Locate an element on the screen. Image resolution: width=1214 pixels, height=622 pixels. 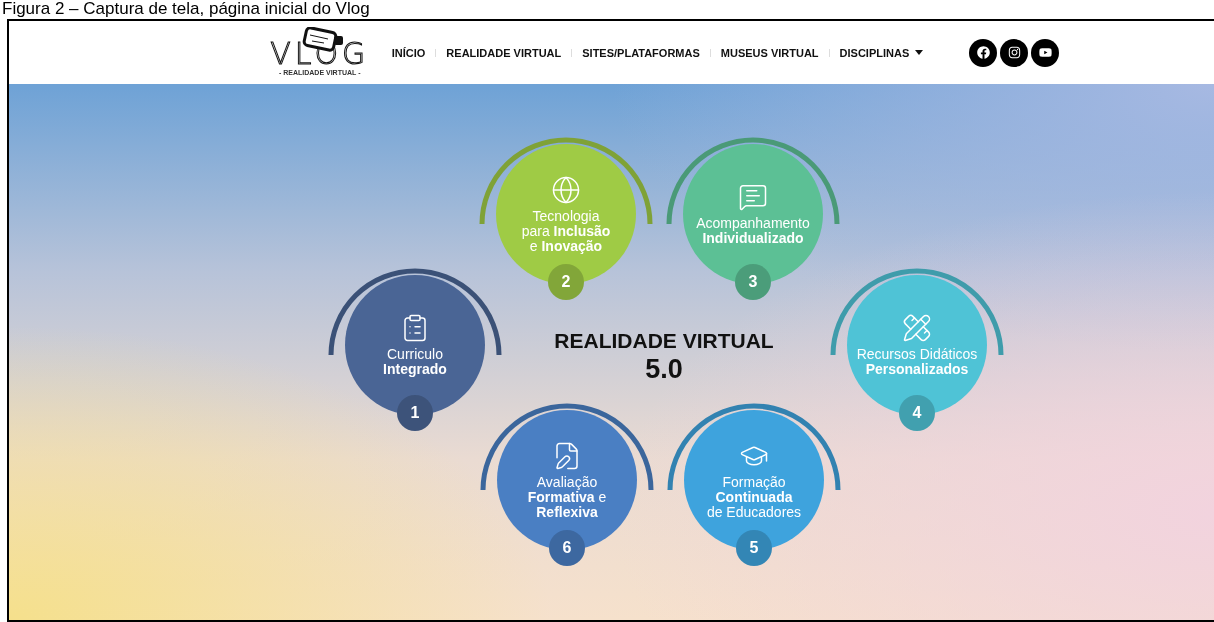
step-number: 6 is located at coordinates (567, 548).